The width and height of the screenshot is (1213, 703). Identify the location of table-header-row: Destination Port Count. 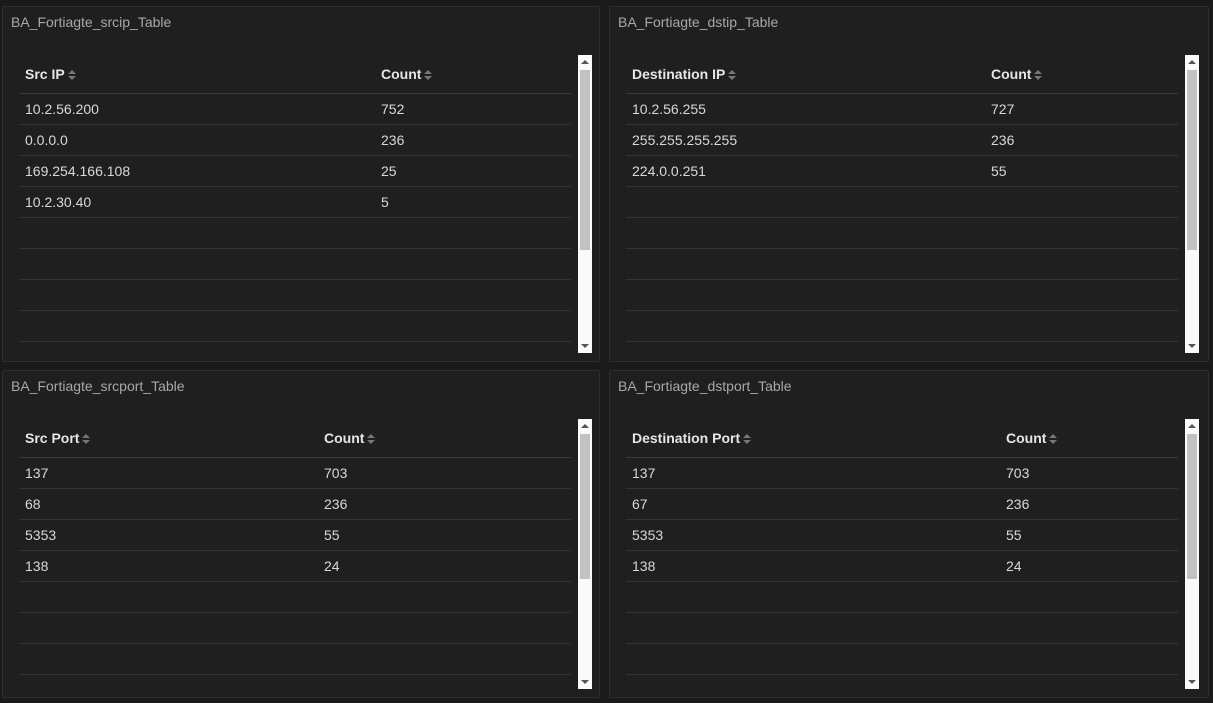
(902, 438).